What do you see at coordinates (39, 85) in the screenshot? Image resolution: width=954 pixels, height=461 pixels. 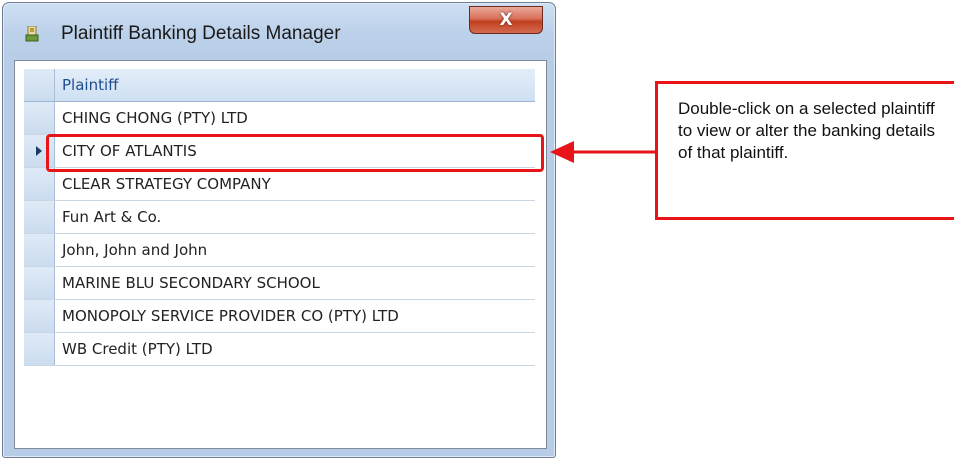 I see `row-header-corner` at bounding box center [39, 85].